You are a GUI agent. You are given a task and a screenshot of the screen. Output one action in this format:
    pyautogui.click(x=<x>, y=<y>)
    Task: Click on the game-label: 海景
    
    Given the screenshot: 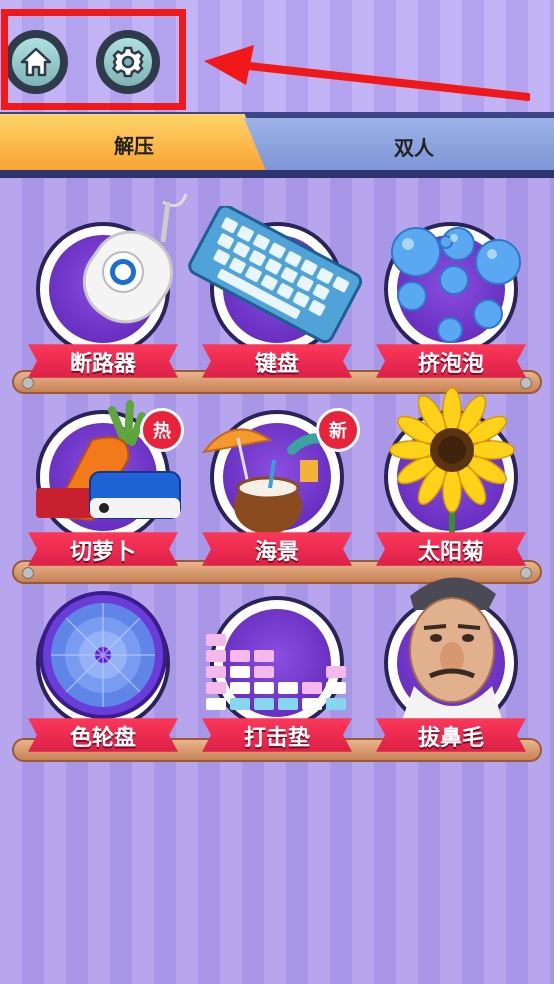 What is the action you would take?
    pyautogui.click(x=276, y=552)
    